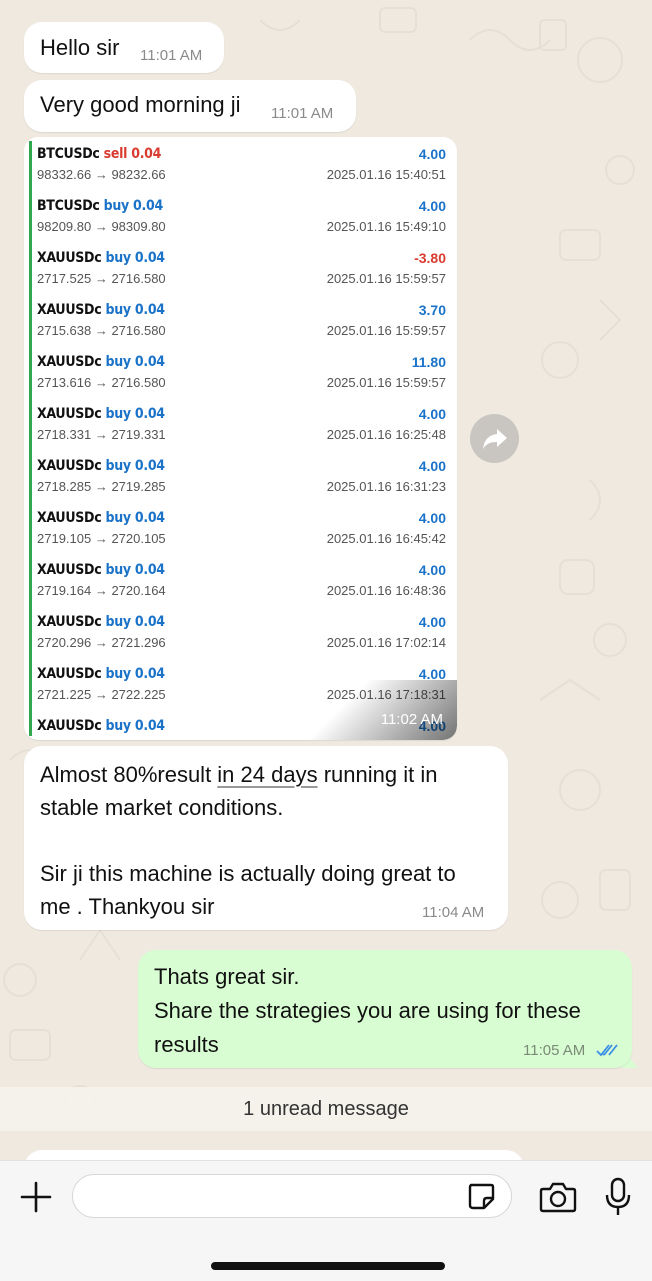 This screenshot has height=1281, width=652. What do you see at coordinates (411, 719) in the screenshot?
I see `image-time: 11:02 AM` at bounding box center [411, 719].